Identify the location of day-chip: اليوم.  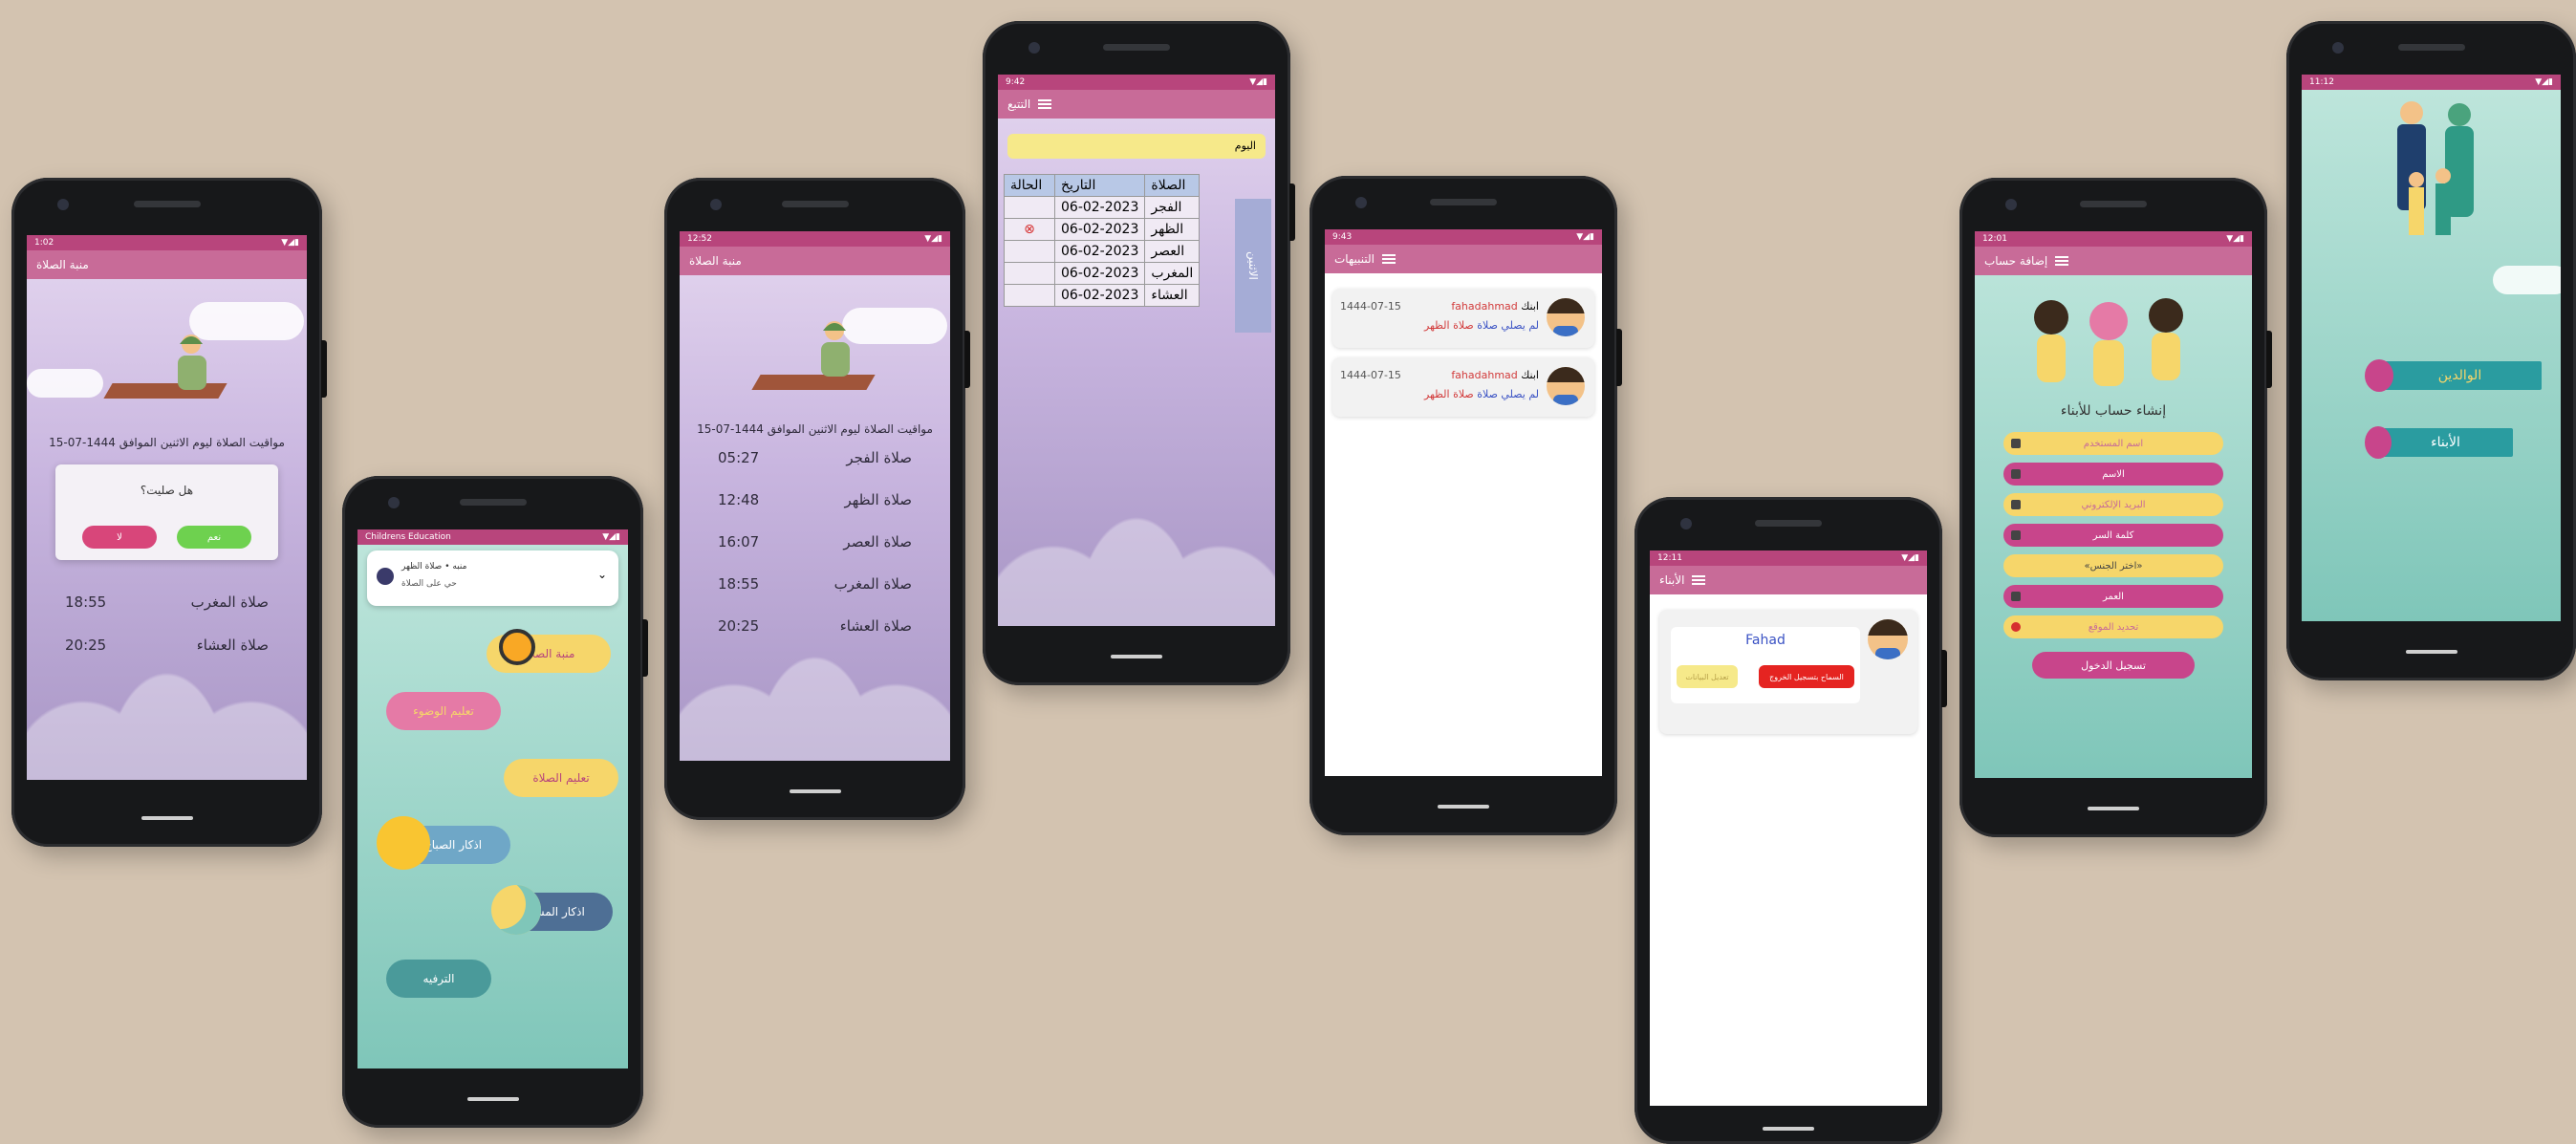
(1136, 146).